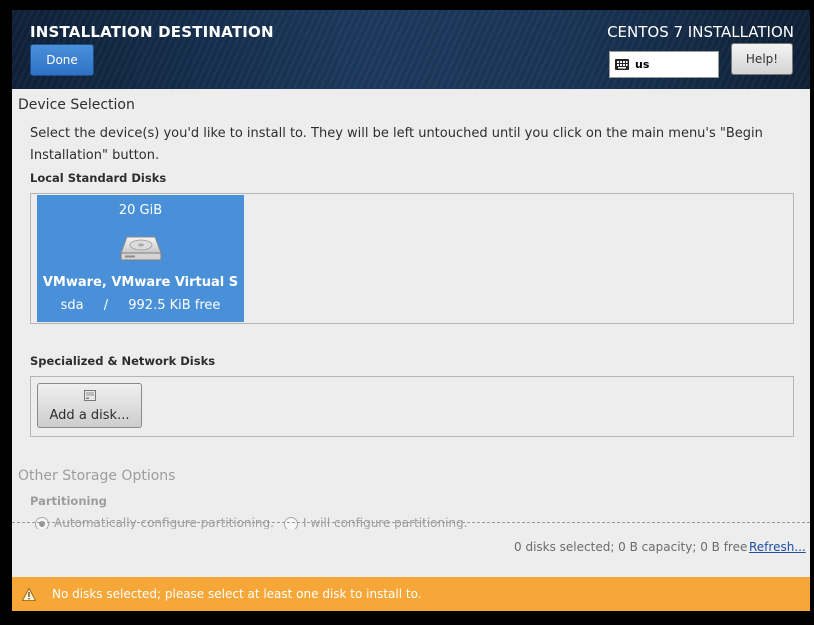 The width and height of the screenshot is (814, 625). Describe the element at coordinates (98, 178) in the screenshot. I see `local-disks-label: Local Standard Disks` at that location.